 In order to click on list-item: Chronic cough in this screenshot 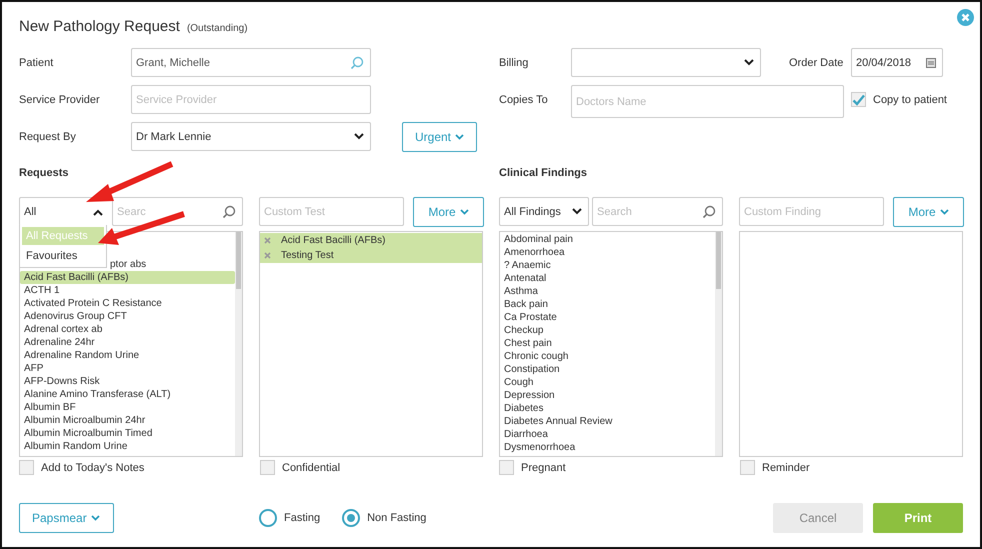, I will do `click(607, 356)`.